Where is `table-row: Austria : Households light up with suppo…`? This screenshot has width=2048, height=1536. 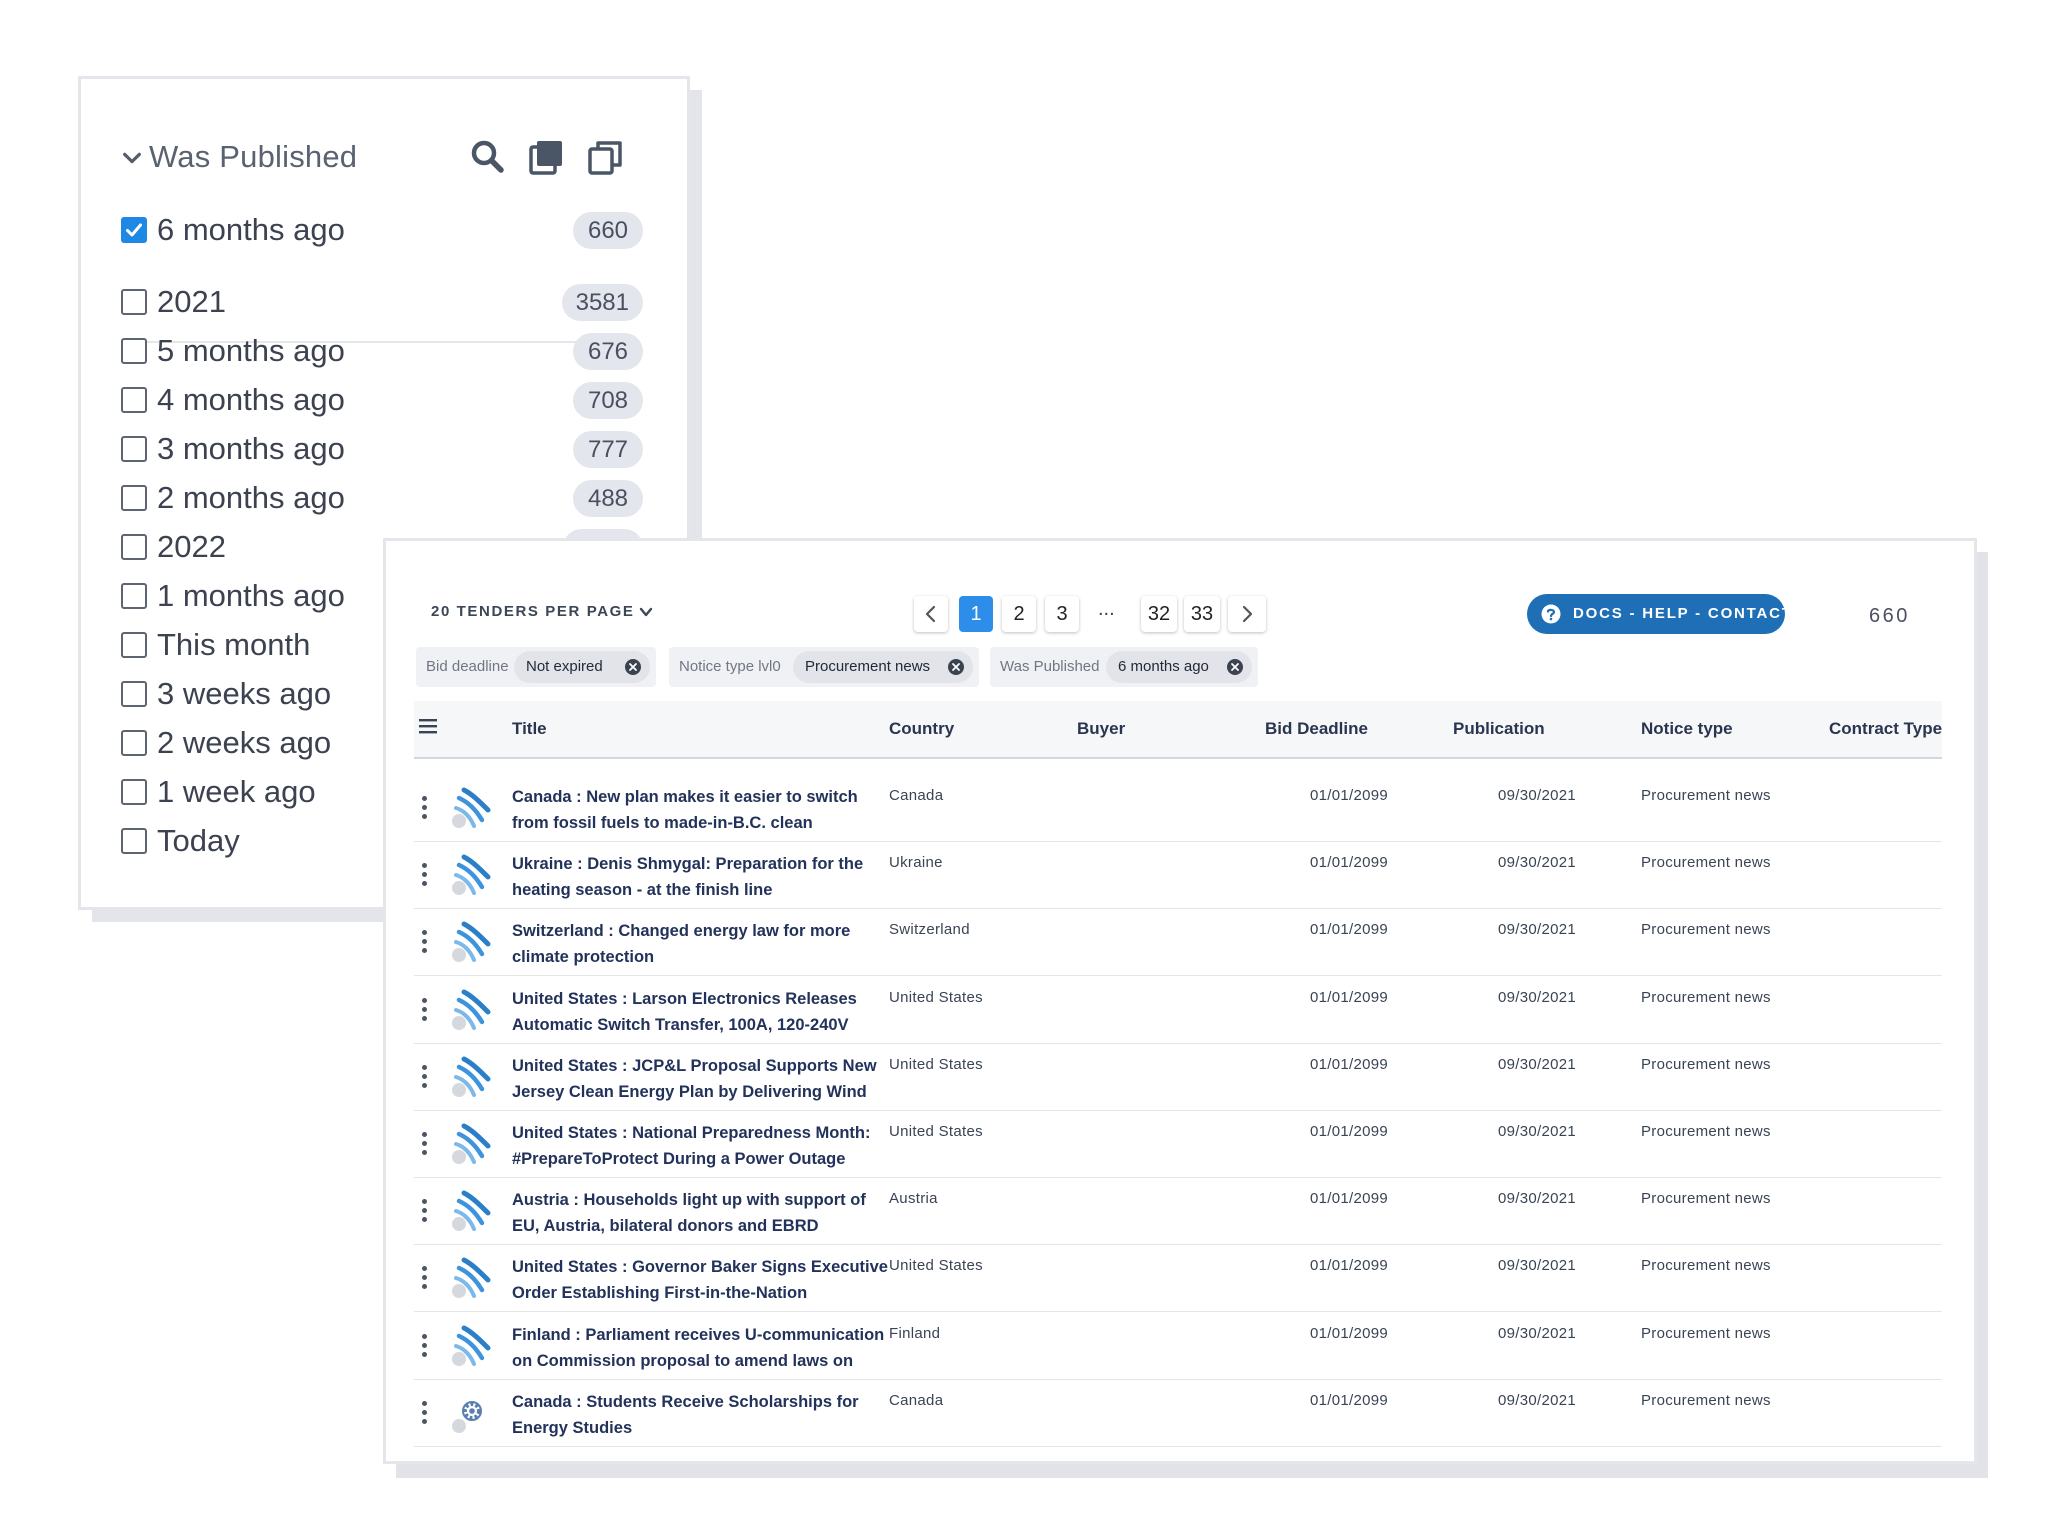
table-row: Austria : Households light up with suppo… is located at coordinates (1178, 1212).